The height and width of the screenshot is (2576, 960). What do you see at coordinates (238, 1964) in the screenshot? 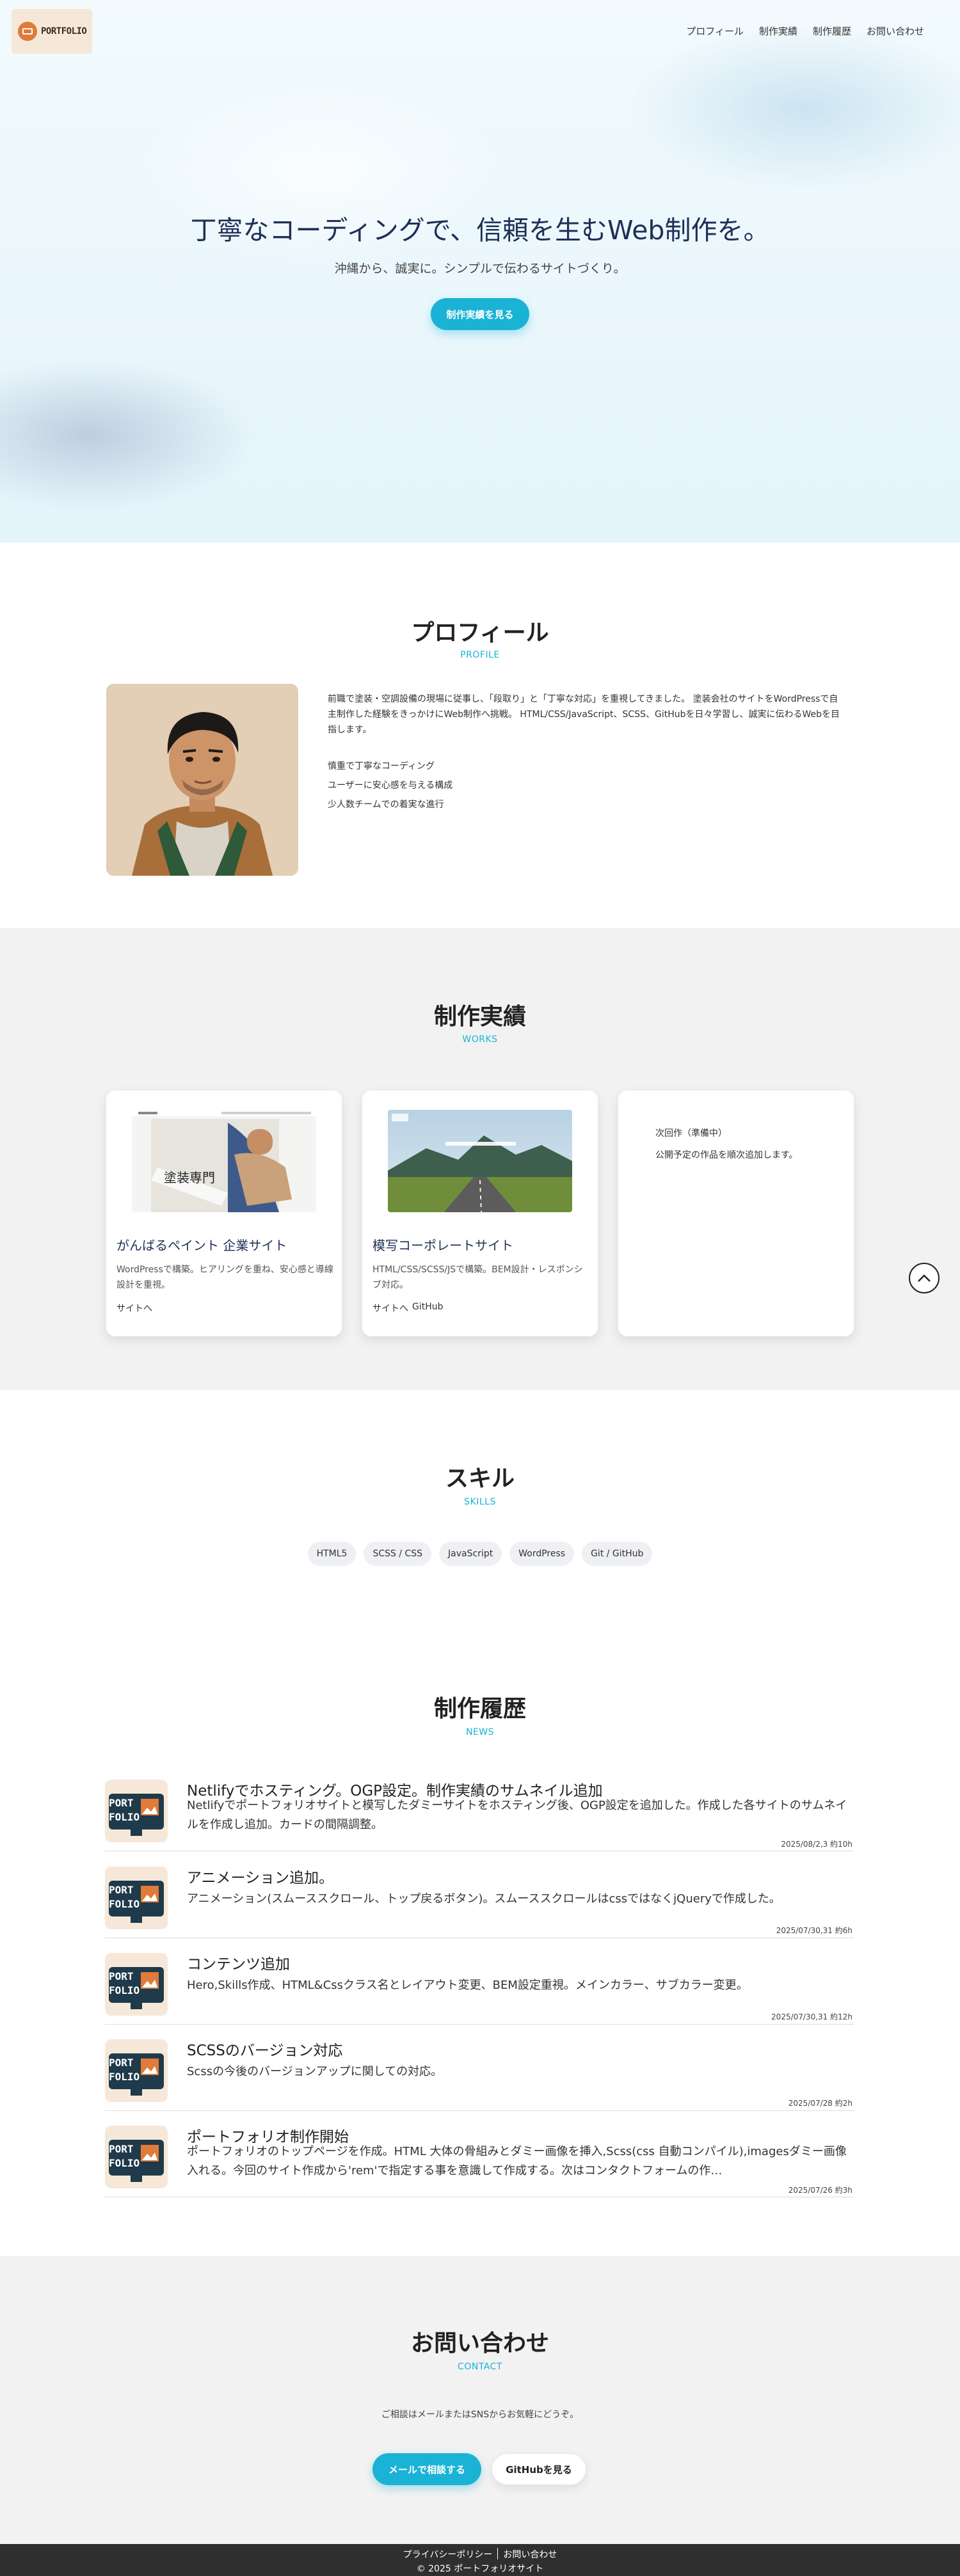
I see `news-title: コンテンツ追加` at bounding box center [238, 1964].